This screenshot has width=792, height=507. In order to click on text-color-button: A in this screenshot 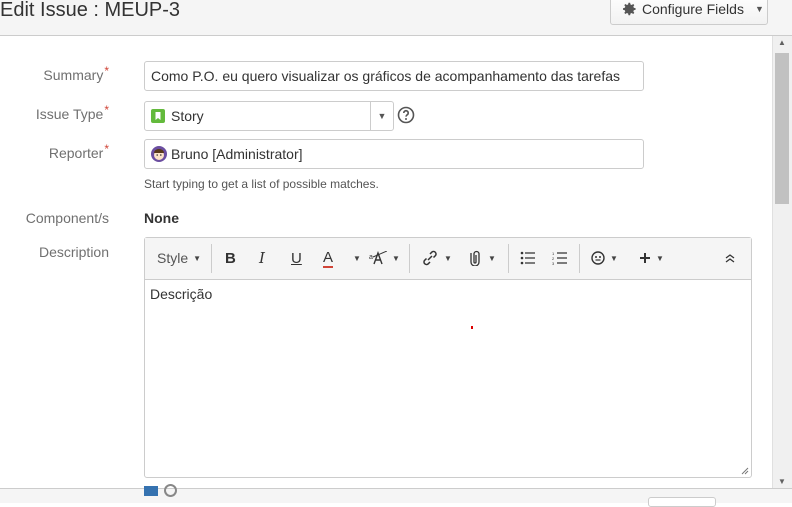, I will do `click(328, 258)`.